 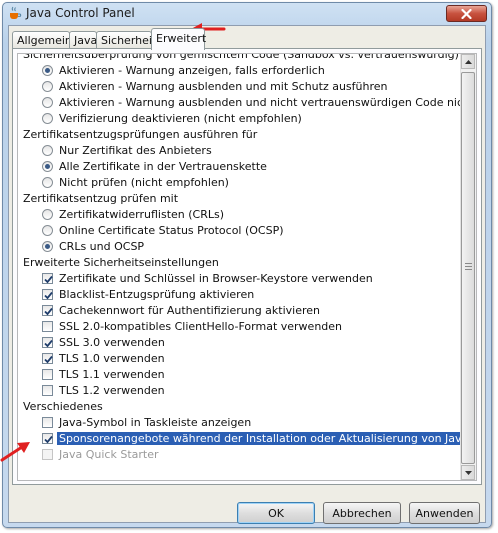 I want to click on option-label: Blacklist-Entzugsprüfung aktivieren, so click(x=157, y=294).